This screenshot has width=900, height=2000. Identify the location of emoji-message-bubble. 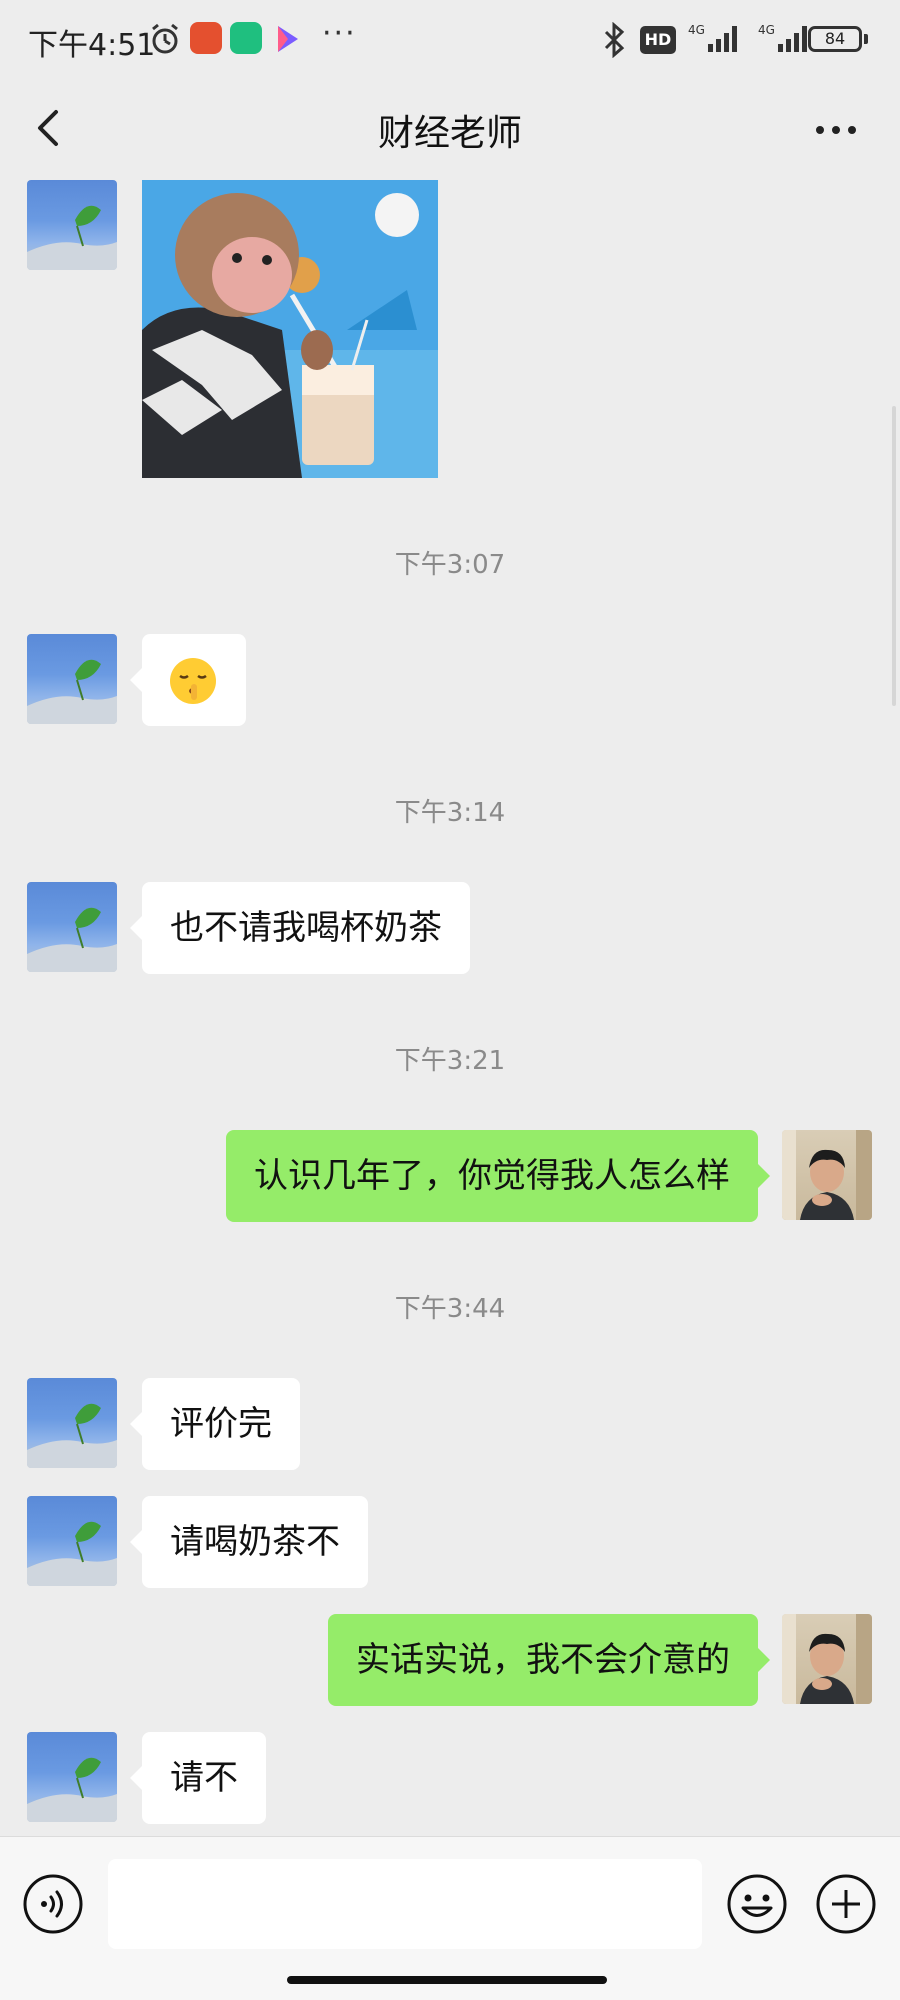
(188, 680).